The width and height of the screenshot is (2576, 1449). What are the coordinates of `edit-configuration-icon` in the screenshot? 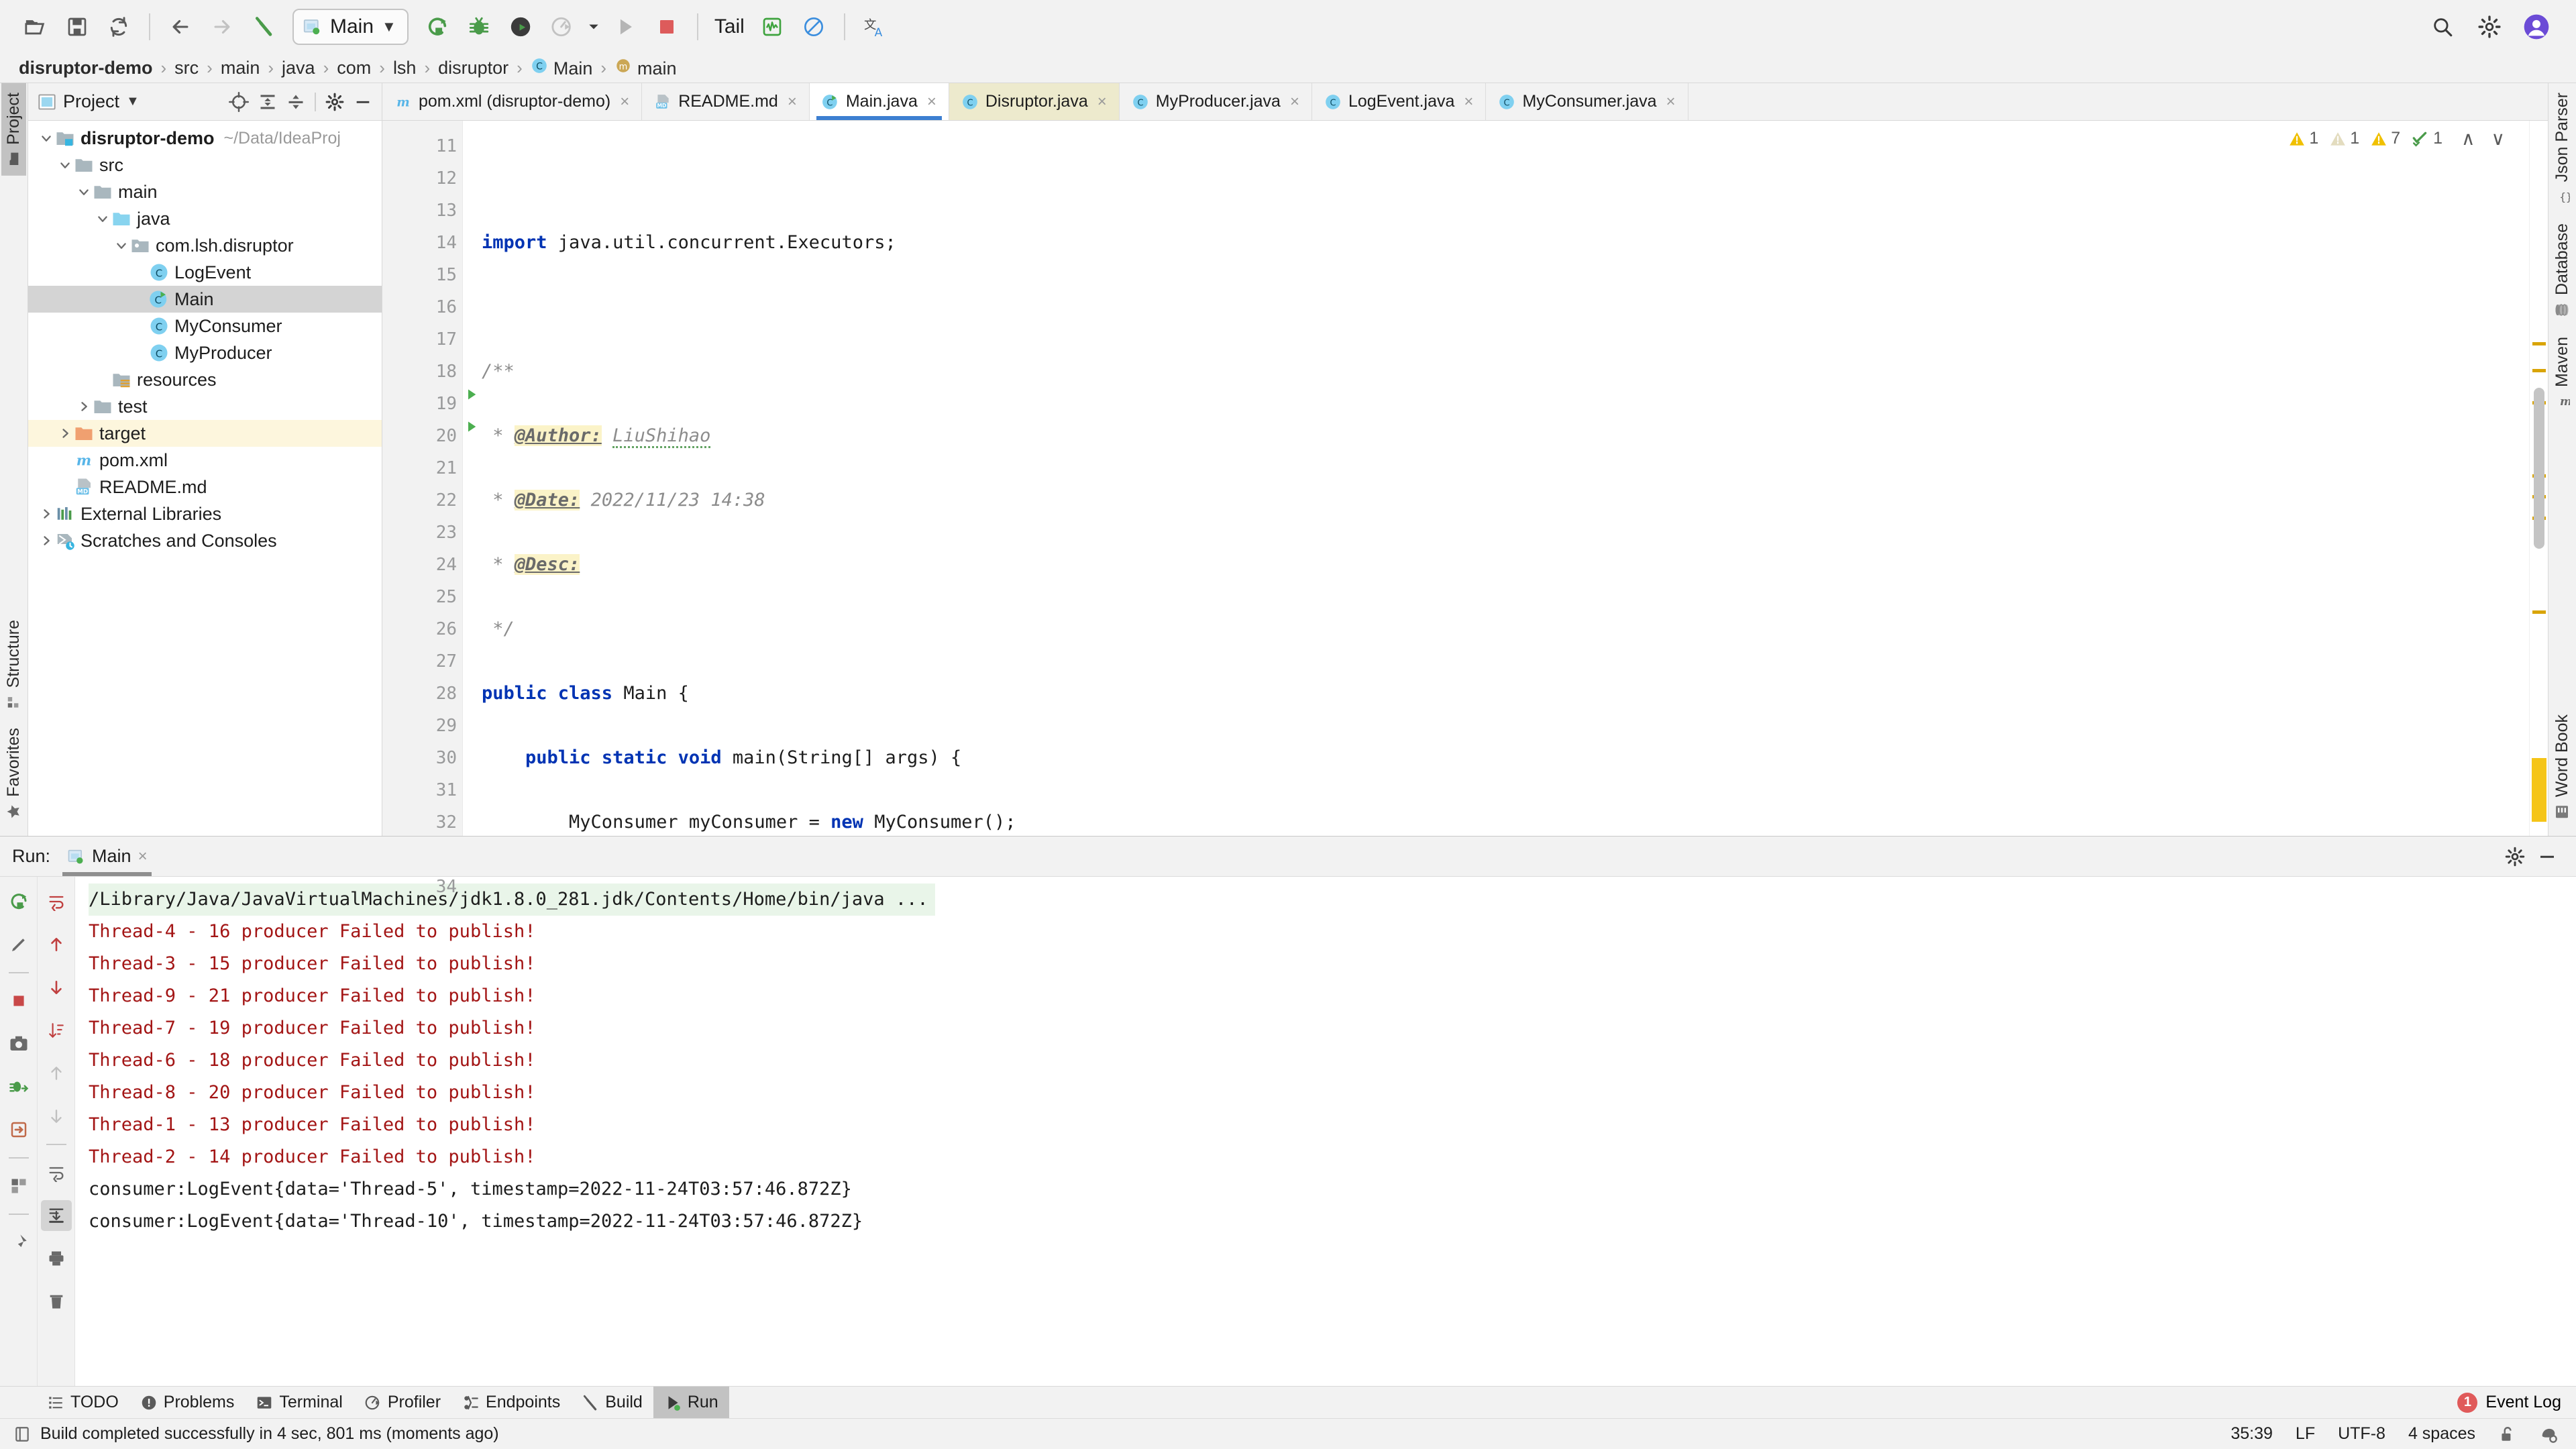 It's located at (18, 944).